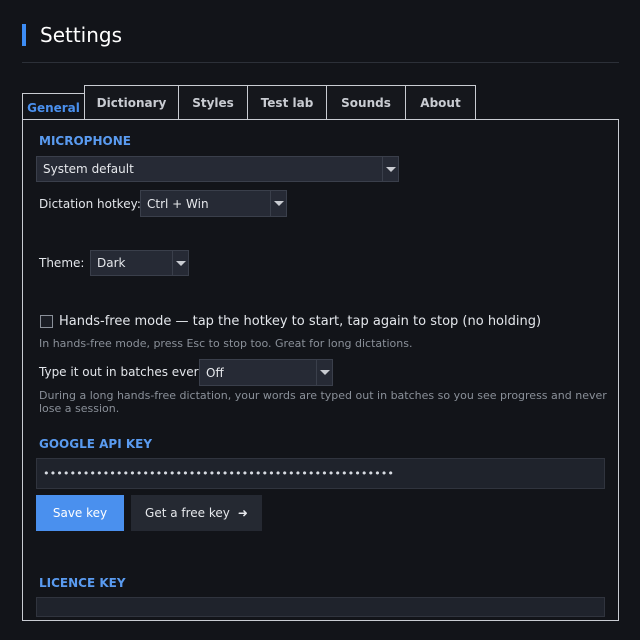  Describe the element at coordinates (85, 141) in the screenshot. I see `microphone-heading: MICROPHONE` at that location.